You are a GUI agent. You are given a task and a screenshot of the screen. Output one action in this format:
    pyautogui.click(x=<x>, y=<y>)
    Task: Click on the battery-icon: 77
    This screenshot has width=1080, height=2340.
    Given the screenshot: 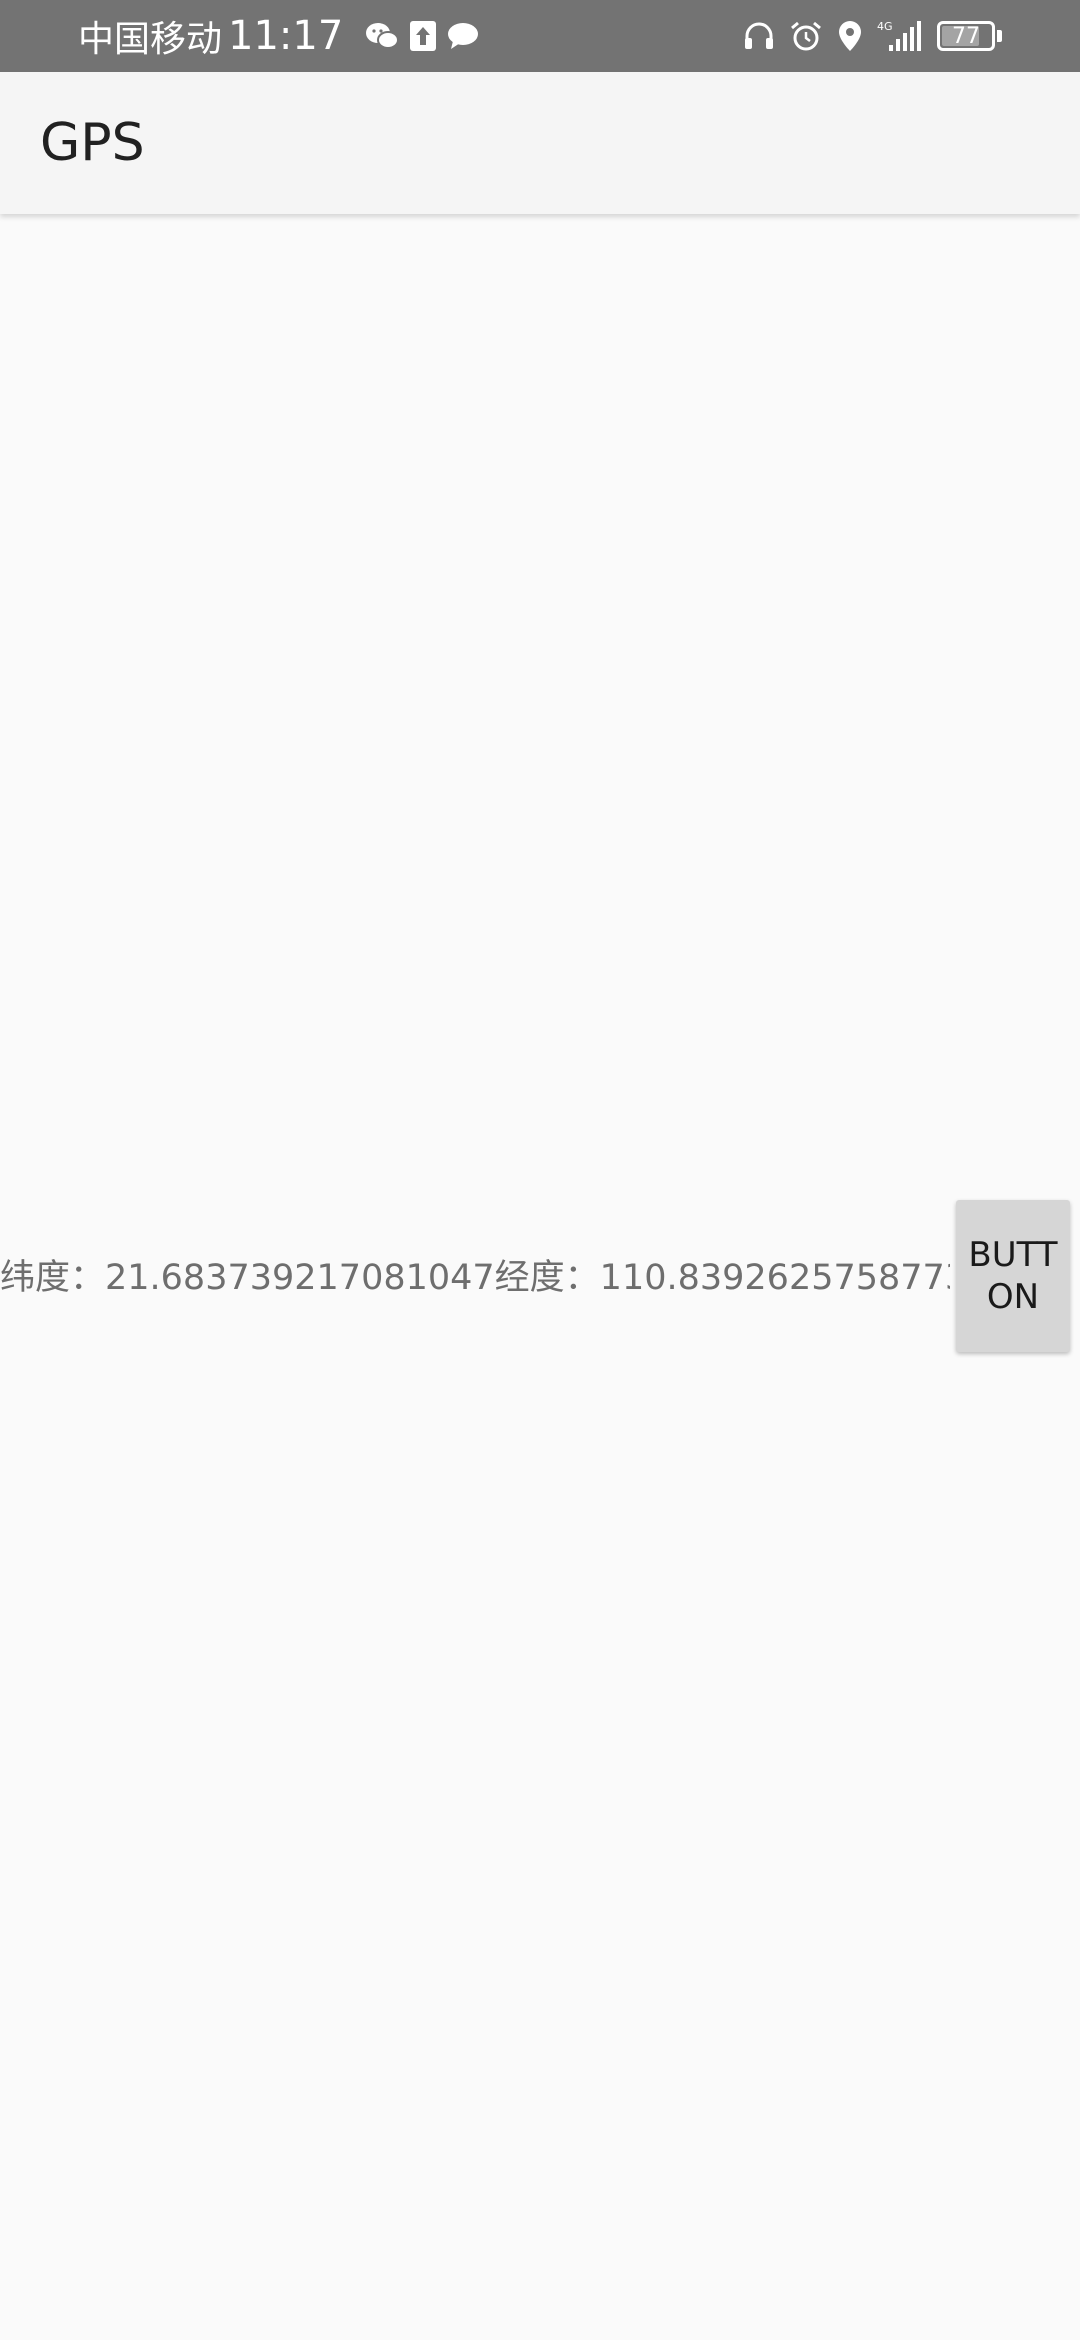 What is the action you would take?
    pyautogui.click(x=966, y=36)
    